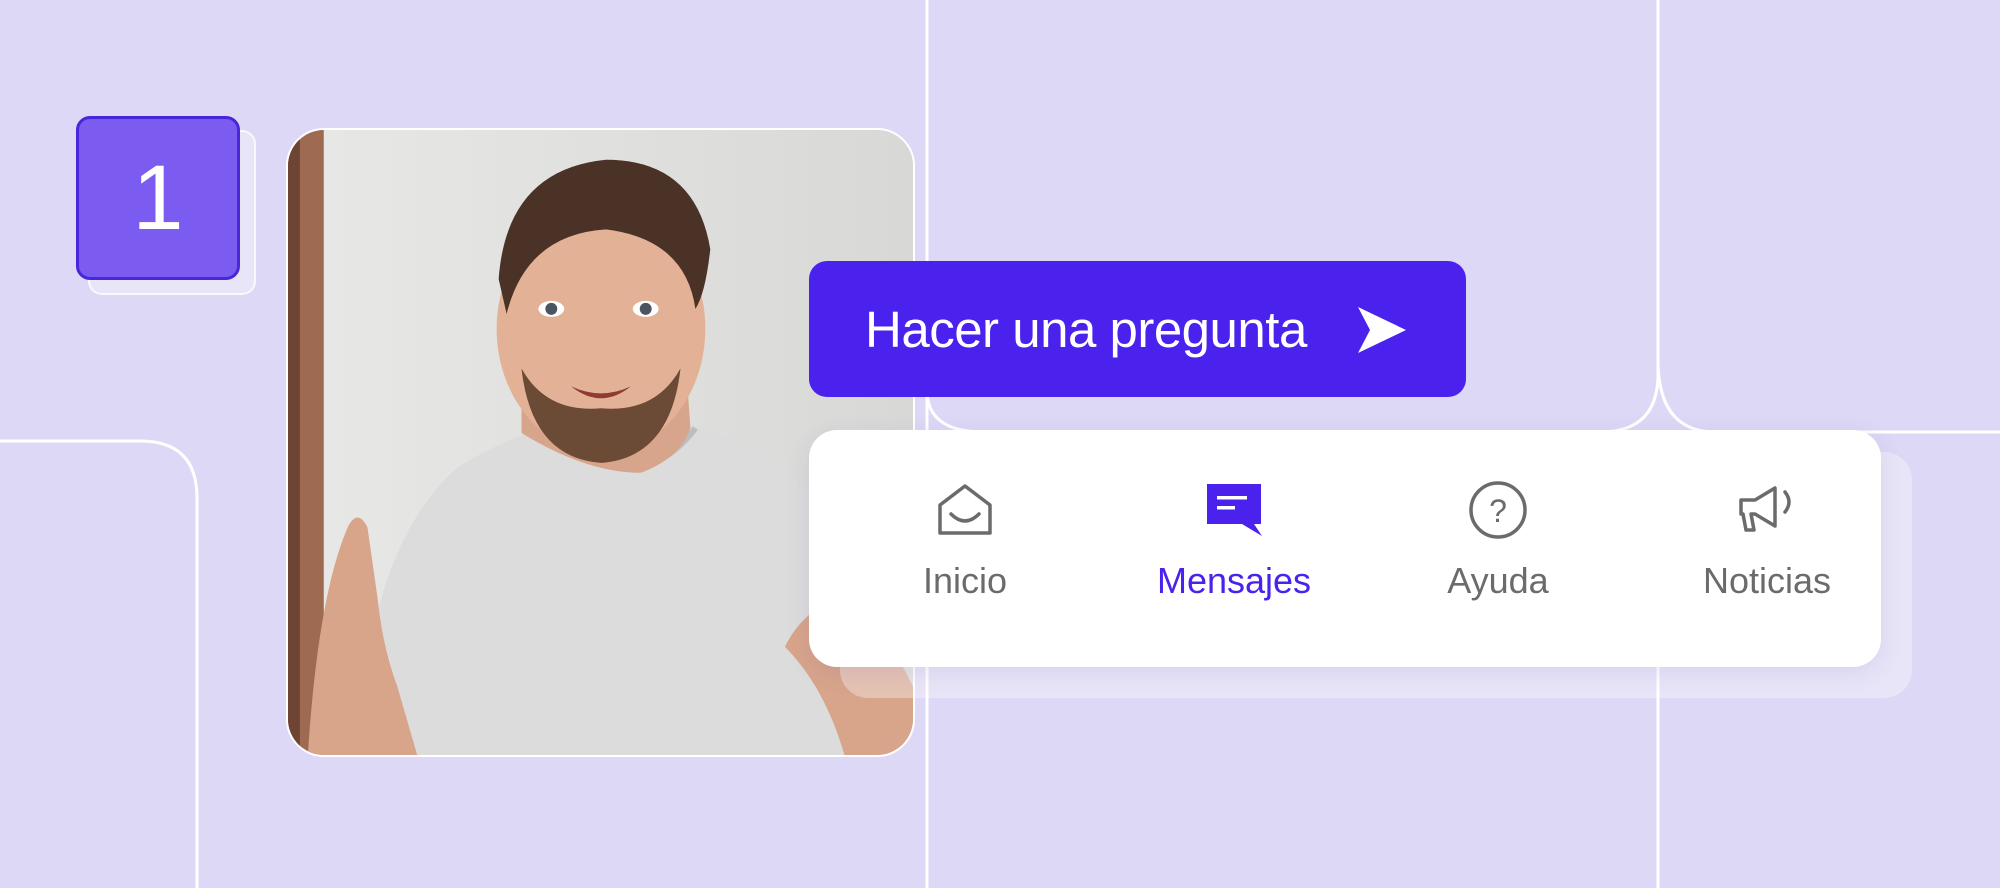 This screenshot has height=888, width=2000. Describe the element at coordinates (965, 580) in the screenshot. I see `nav-label-inicio: Inicio` at that location.